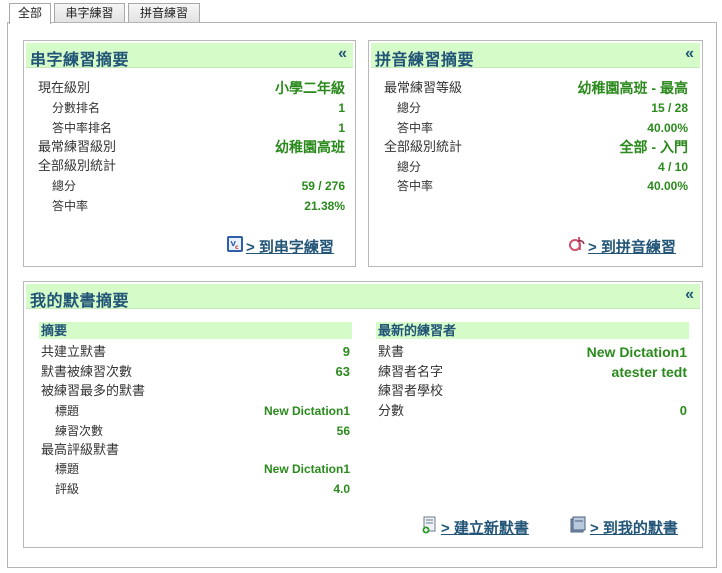  What do you see at coordinates (423, 87) in the screenshot?
I see `pinyin-frequent-level-label: 最常練習等級` at bounding box center [423, 87].